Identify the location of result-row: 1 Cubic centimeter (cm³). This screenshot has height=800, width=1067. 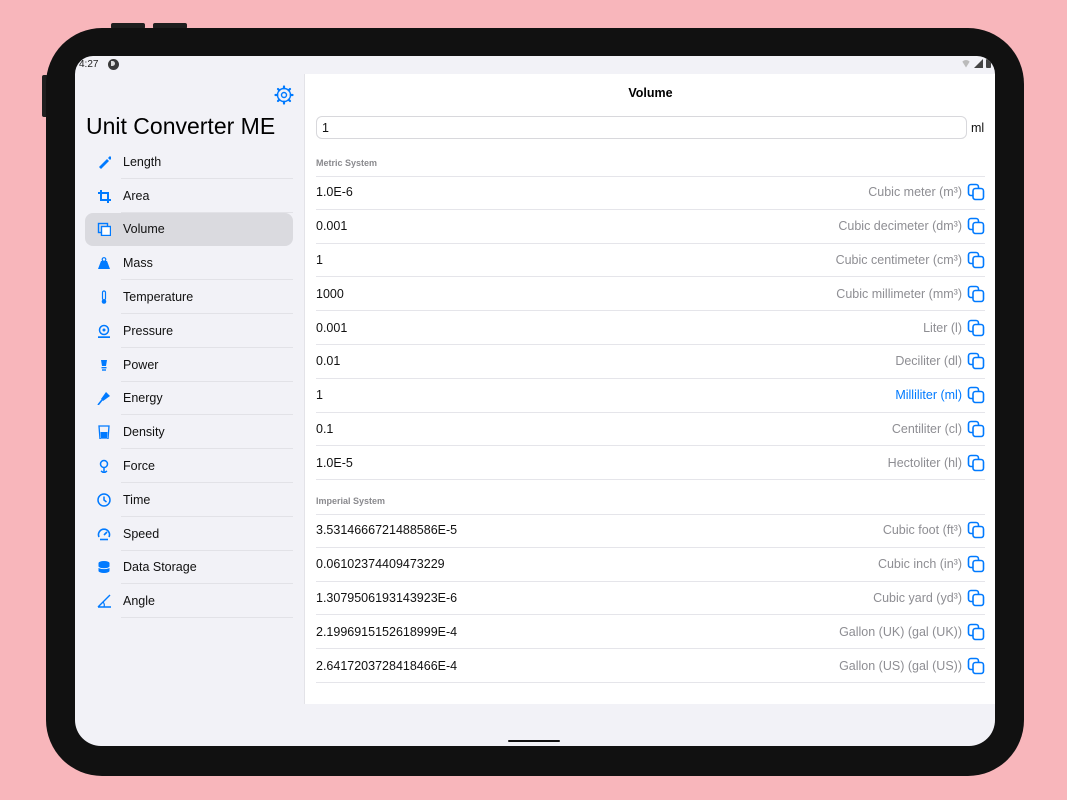
(650, 261).